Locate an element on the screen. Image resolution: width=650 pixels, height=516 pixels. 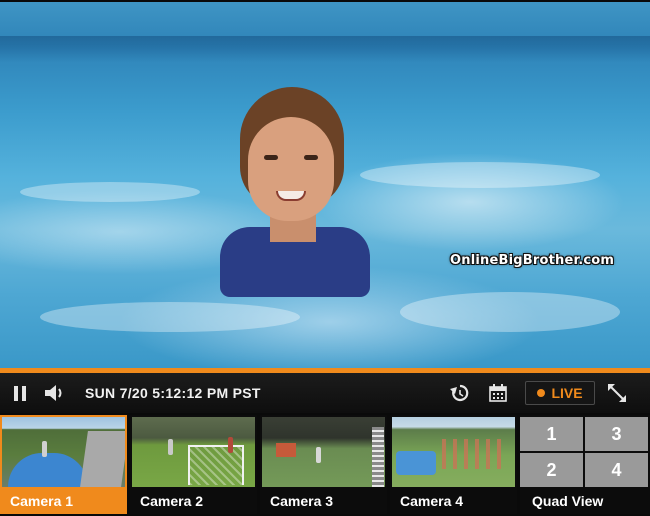
camera-4-thumbnail is located at coordinates (453, 452).